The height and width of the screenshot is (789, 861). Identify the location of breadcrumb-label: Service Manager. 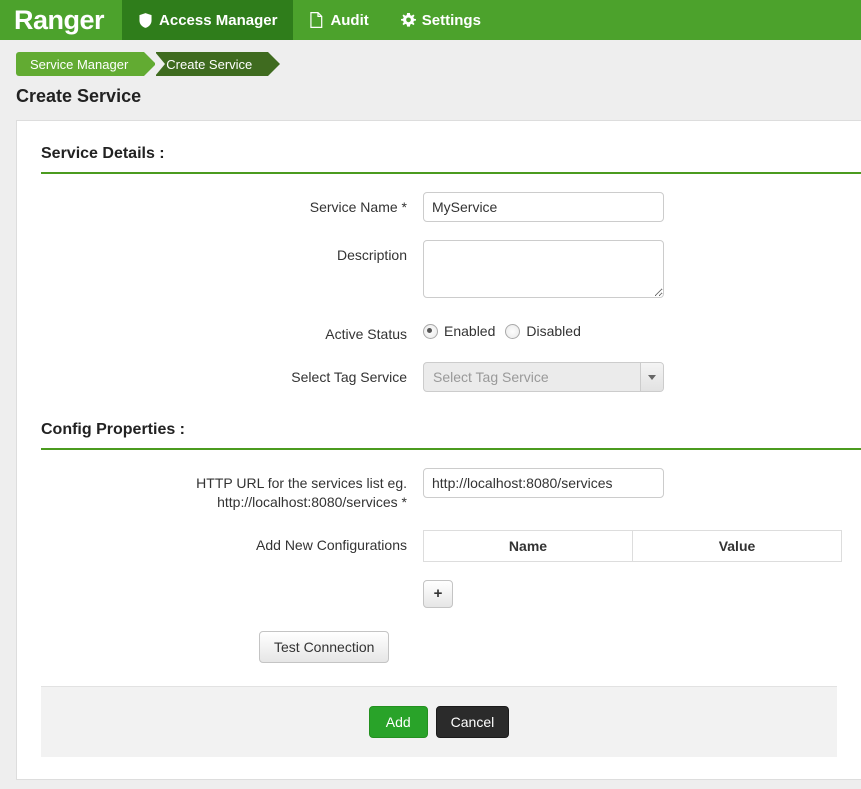
(79, 64).